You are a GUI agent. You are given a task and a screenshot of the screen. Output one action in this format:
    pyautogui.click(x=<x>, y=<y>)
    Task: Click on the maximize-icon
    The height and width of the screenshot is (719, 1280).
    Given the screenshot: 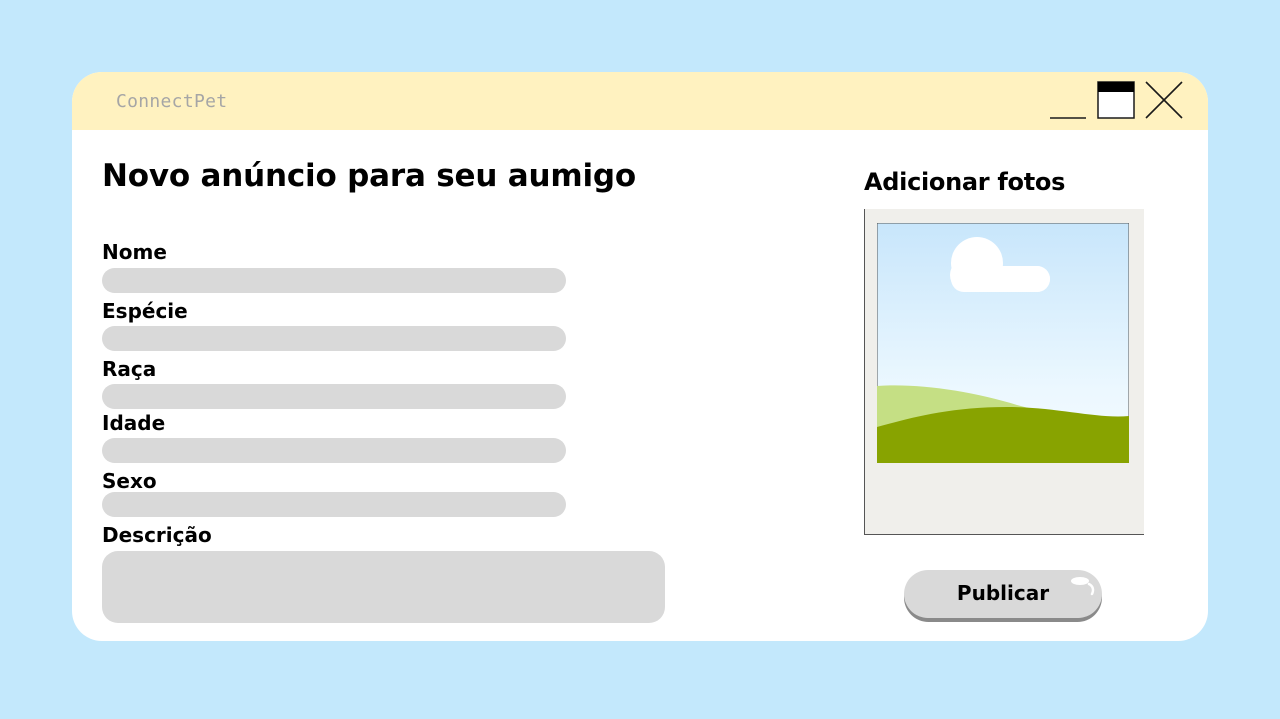 What is the action you would take?
    pyautogui.click(x=1116, y=100)
    